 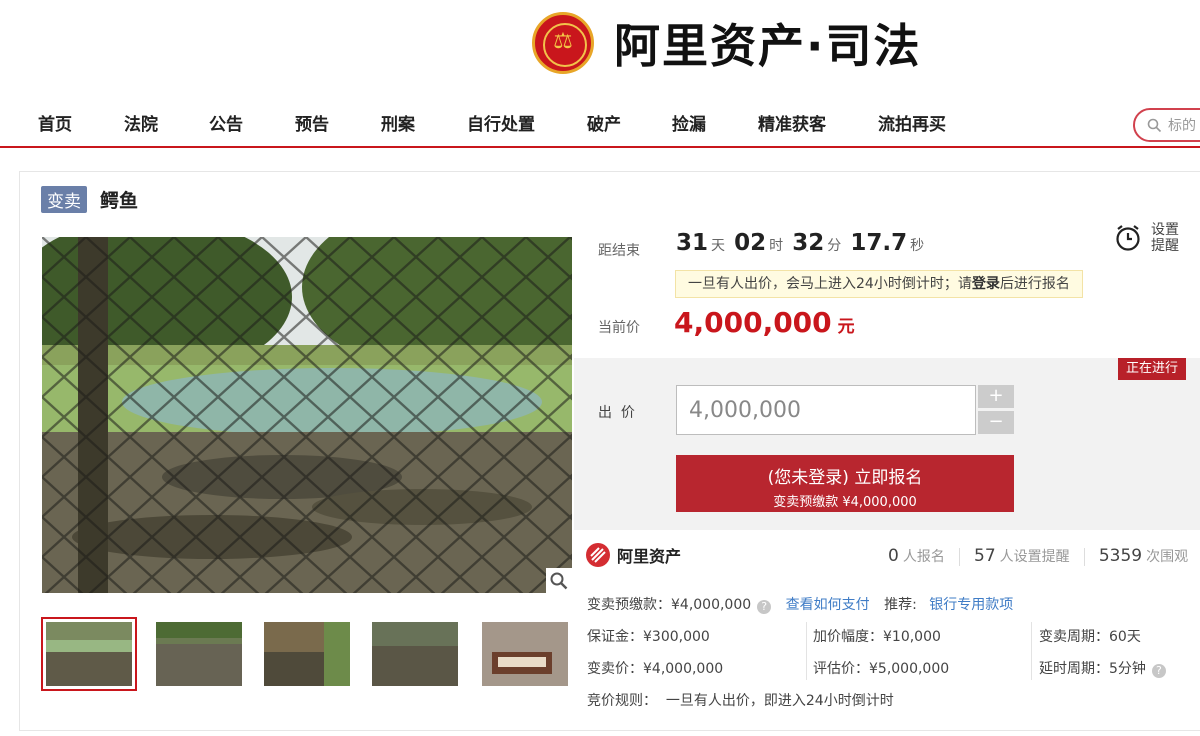 What do you see at coordinates (563, 43) in the screenshot?
I see `court-emblem-icon: ⚖` at bounding box center [563, 43].